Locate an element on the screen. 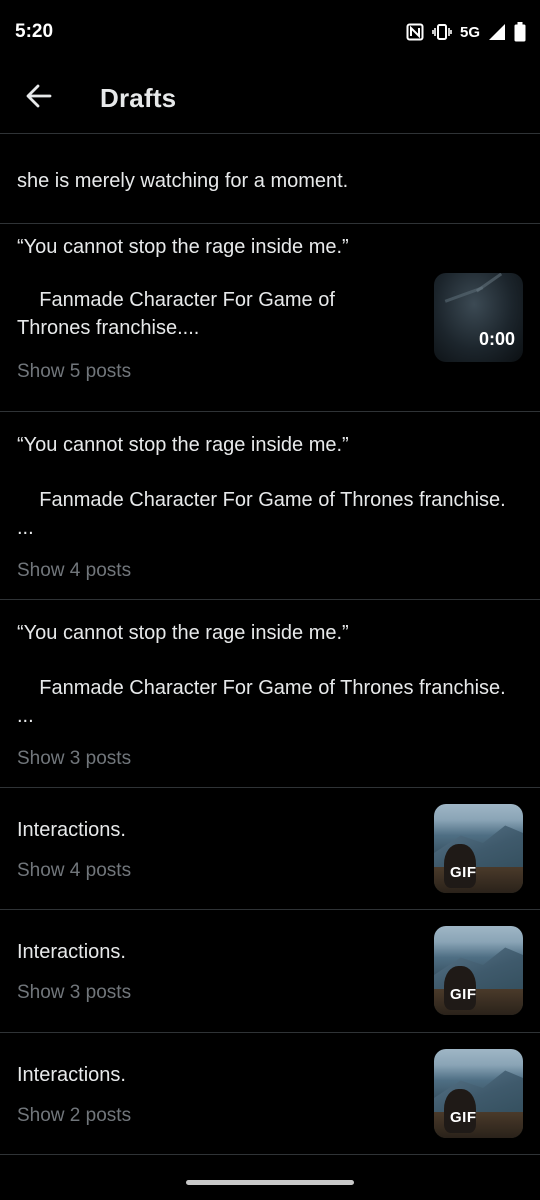 The width and height of the screenshot is (540, 1200). status-time: 5:20 is located at coordinates (34, 31).